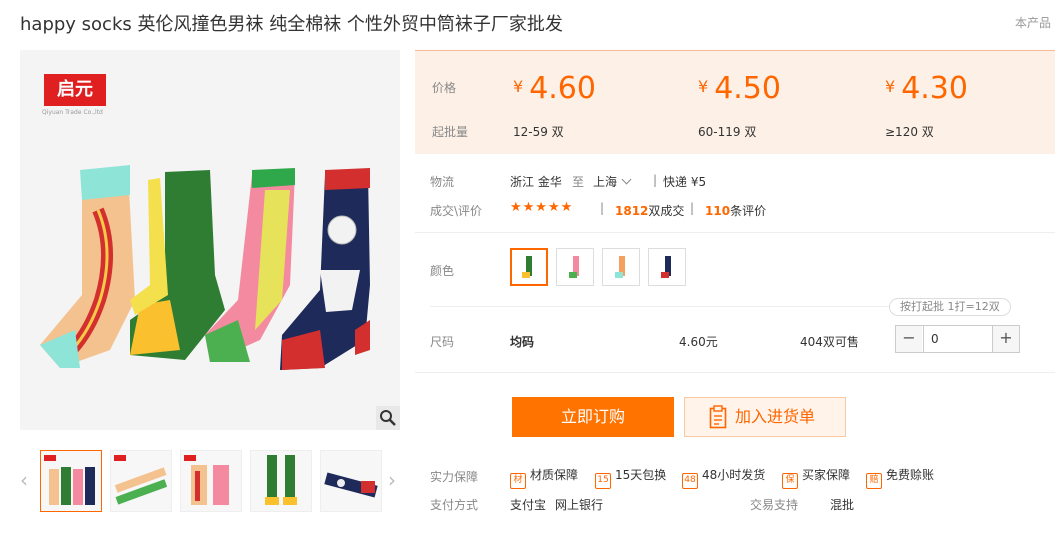 The image size is (1055, 548). What do you see at coordinates (205, 267) in the screenshot?
I see `socks-illustration` at bounding box center [205, 267].